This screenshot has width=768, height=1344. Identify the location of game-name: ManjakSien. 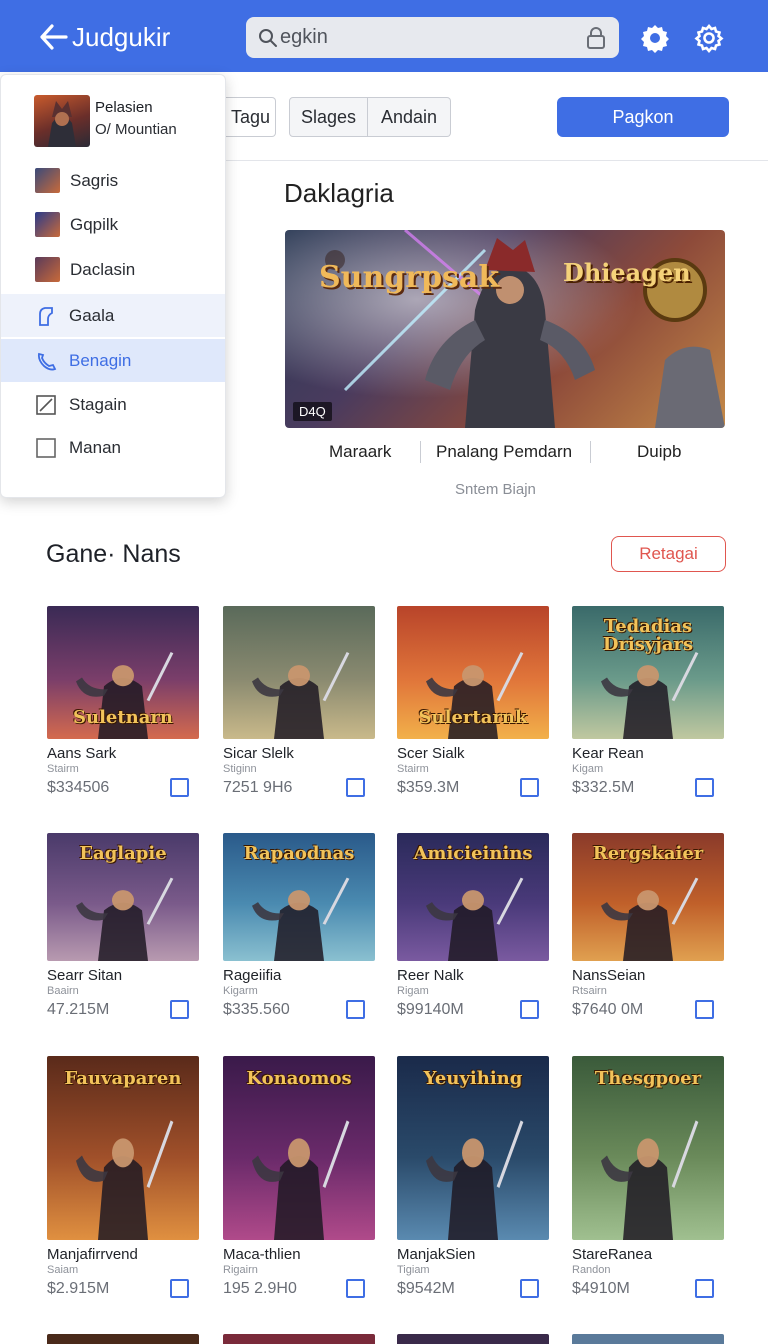
(436, 1254).